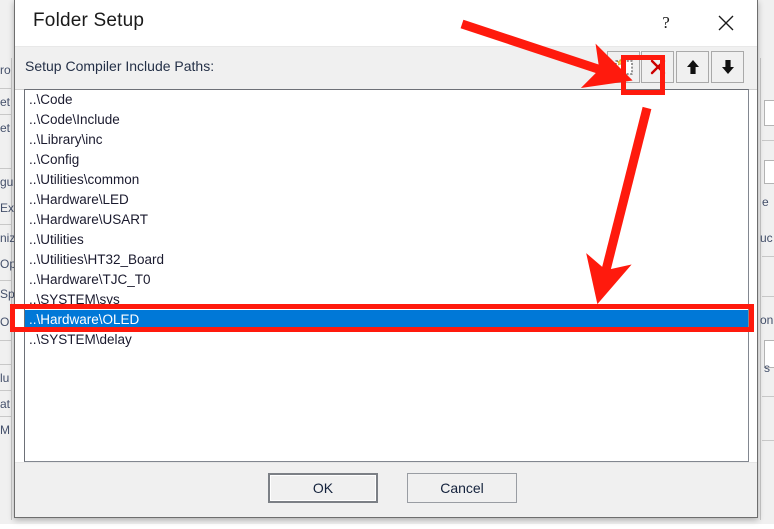 The image size is (774, 529). What do you see at coordinates (760, 289) in the screenshot?
I see `background-divider-right` at bounding box center [760, 289].